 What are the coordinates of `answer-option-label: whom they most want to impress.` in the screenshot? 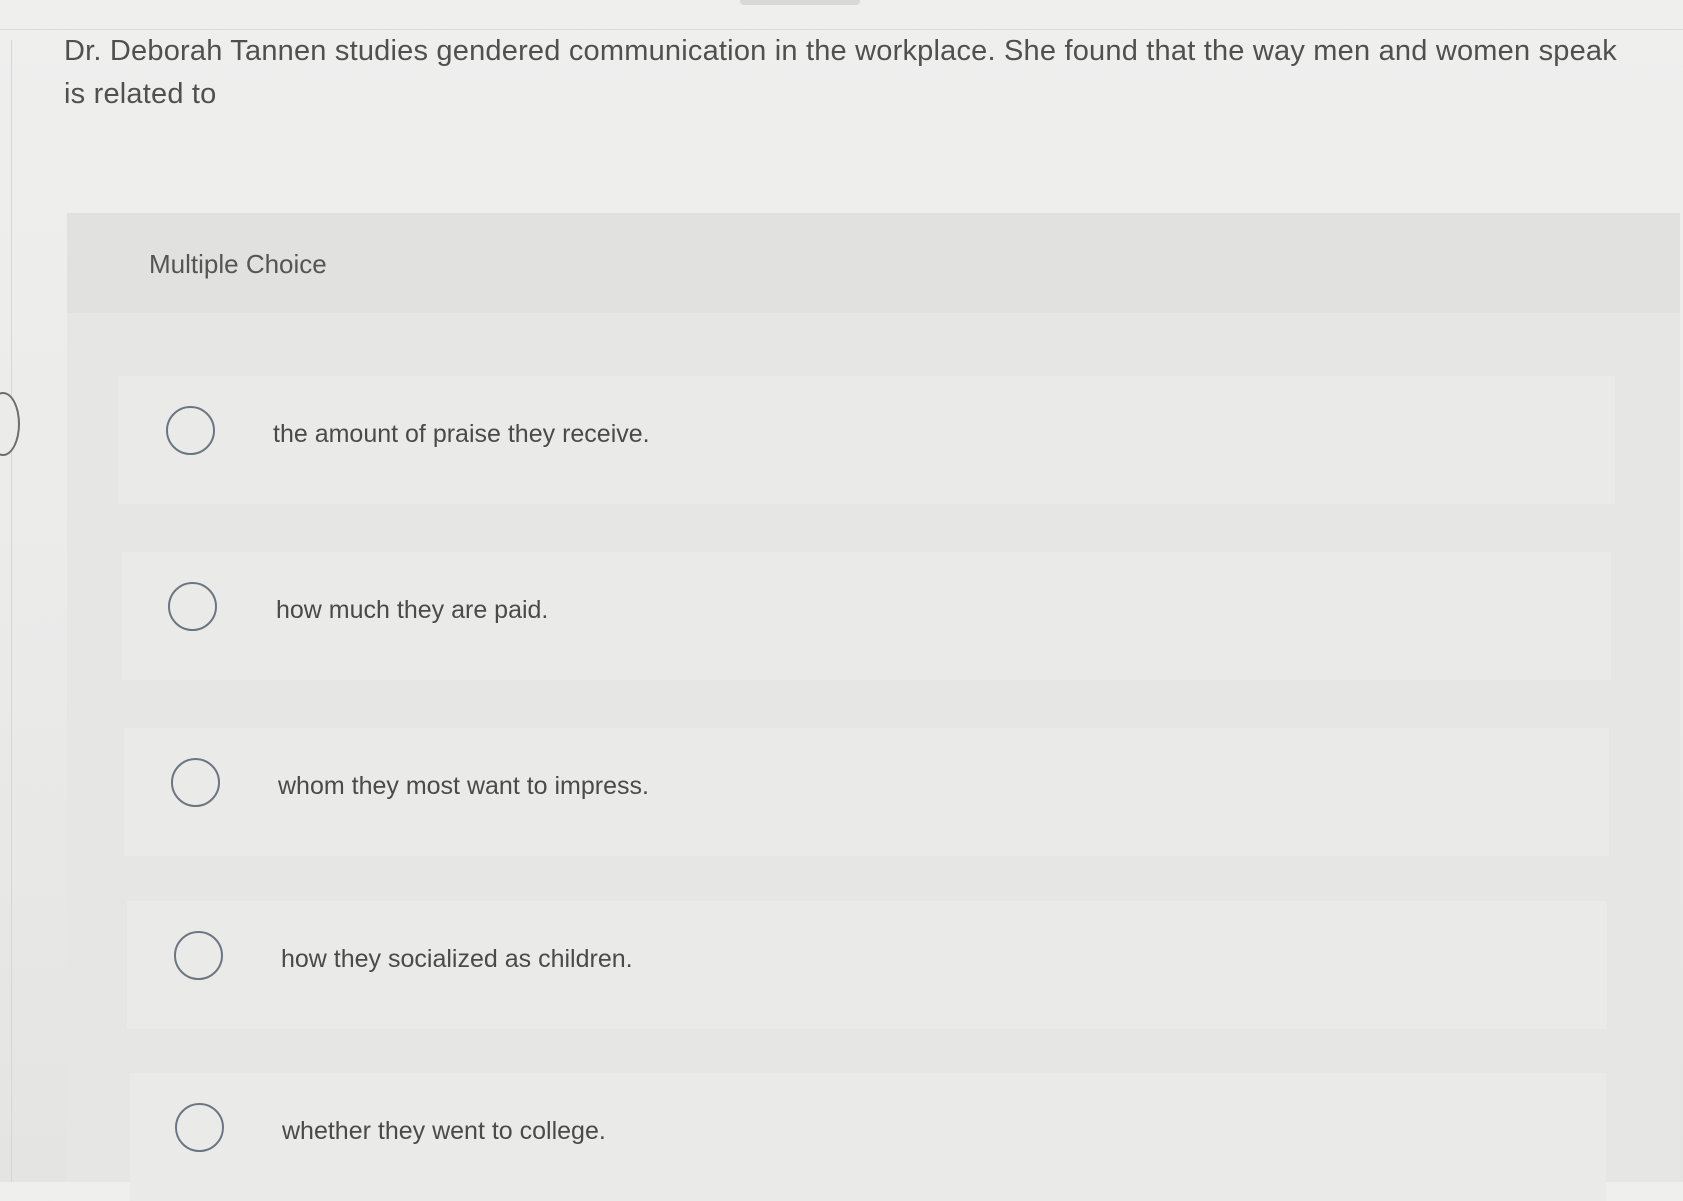 It's located at (463, 786).